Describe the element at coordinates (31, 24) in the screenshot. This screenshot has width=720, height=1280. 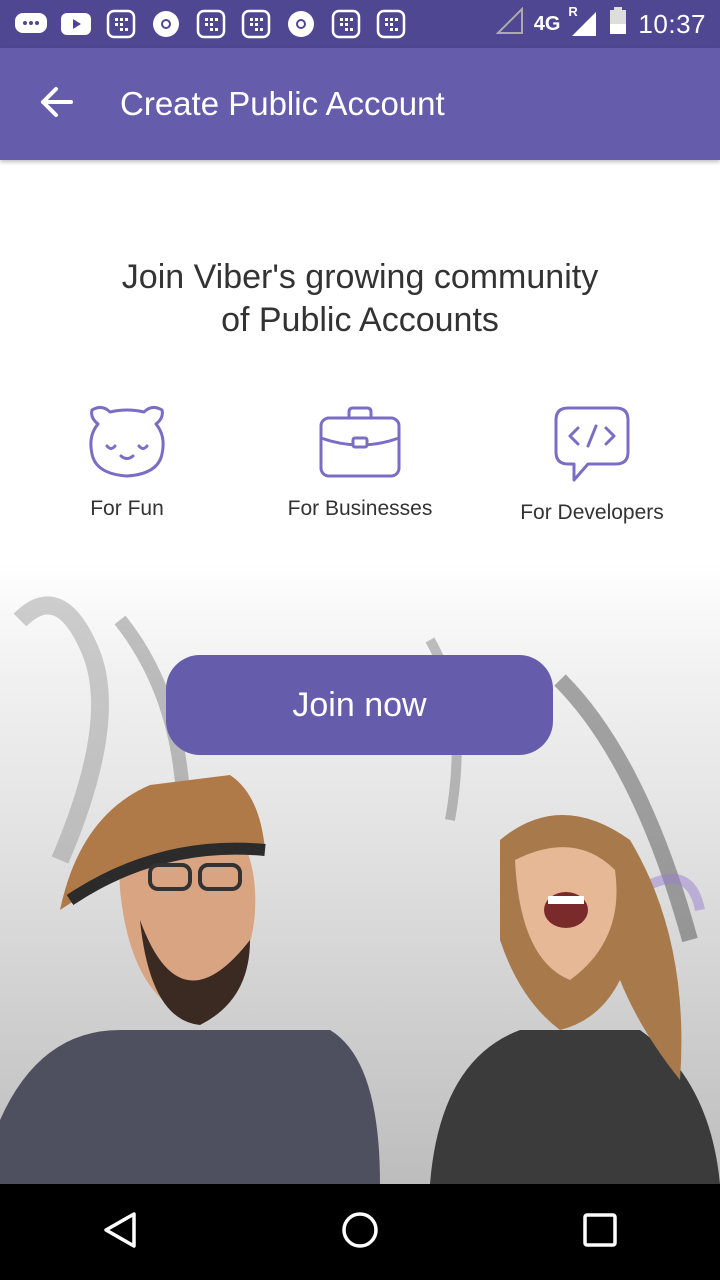
I see `chat-bubble-icon` at that location.